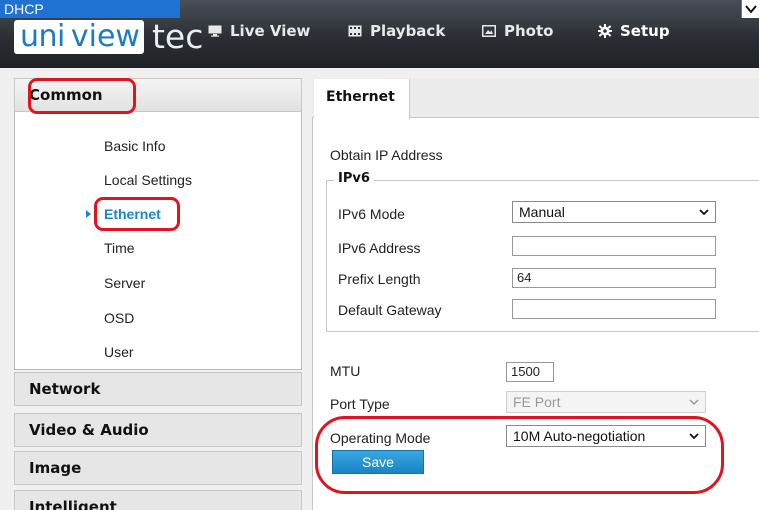  What do you see at coordinates (89, 430) in the screenshot?
I see `sidebar-category-video-audio-label: Video & Audio` at bounding box center [89, 430].